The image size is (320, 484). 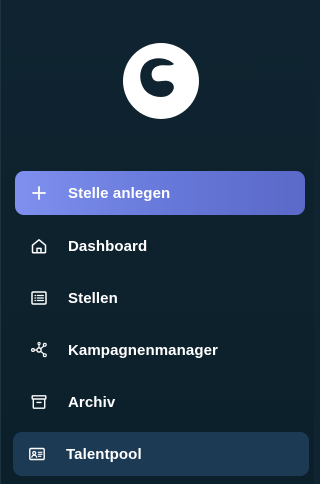 I want to click on create-job-label: Stelle anlegen, so click(x=119, y=193).